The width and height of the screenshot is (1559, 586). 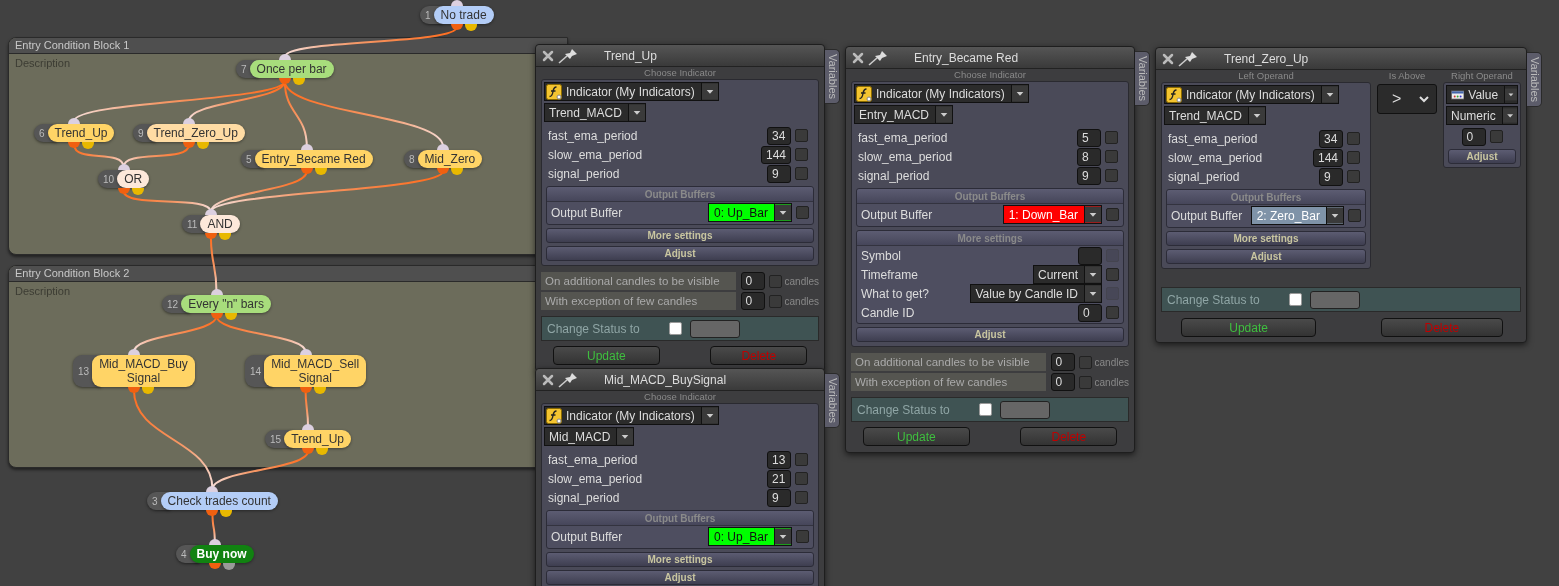 What do you see at coordinates (221, 554) in the screenshot?
I see `node-label: Buy now` at bounding box center [221, 554].